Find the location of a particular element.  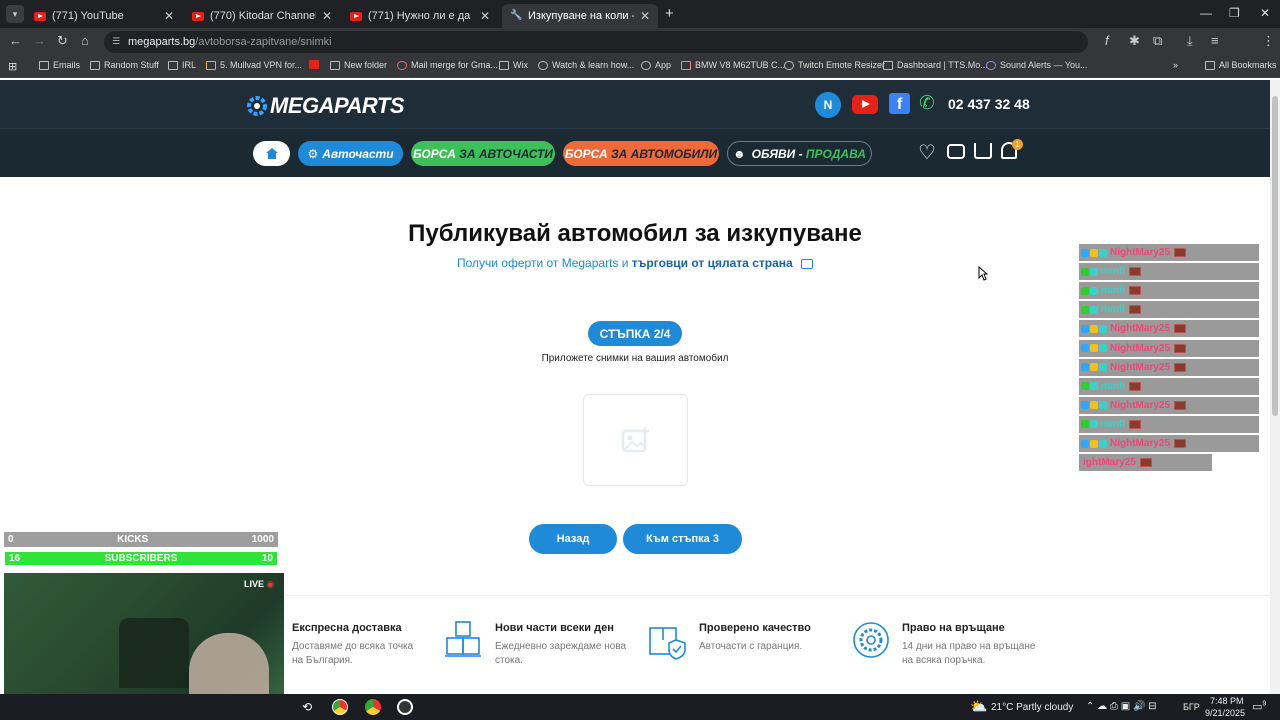

bookmark-wix: Wix is located at coordinates (513, 65).